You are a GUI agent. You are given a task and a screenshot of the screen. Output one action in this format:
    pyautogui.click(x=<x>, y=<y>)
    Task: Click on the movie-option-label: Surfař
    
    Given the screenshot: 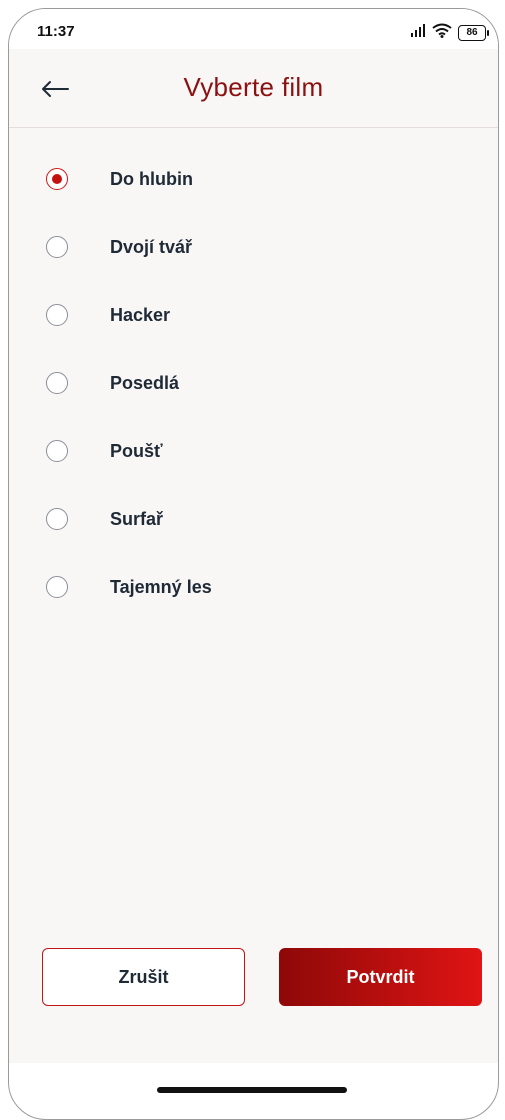 What is the action you would take?
    pyautogui.click(x=137, y=518)
    